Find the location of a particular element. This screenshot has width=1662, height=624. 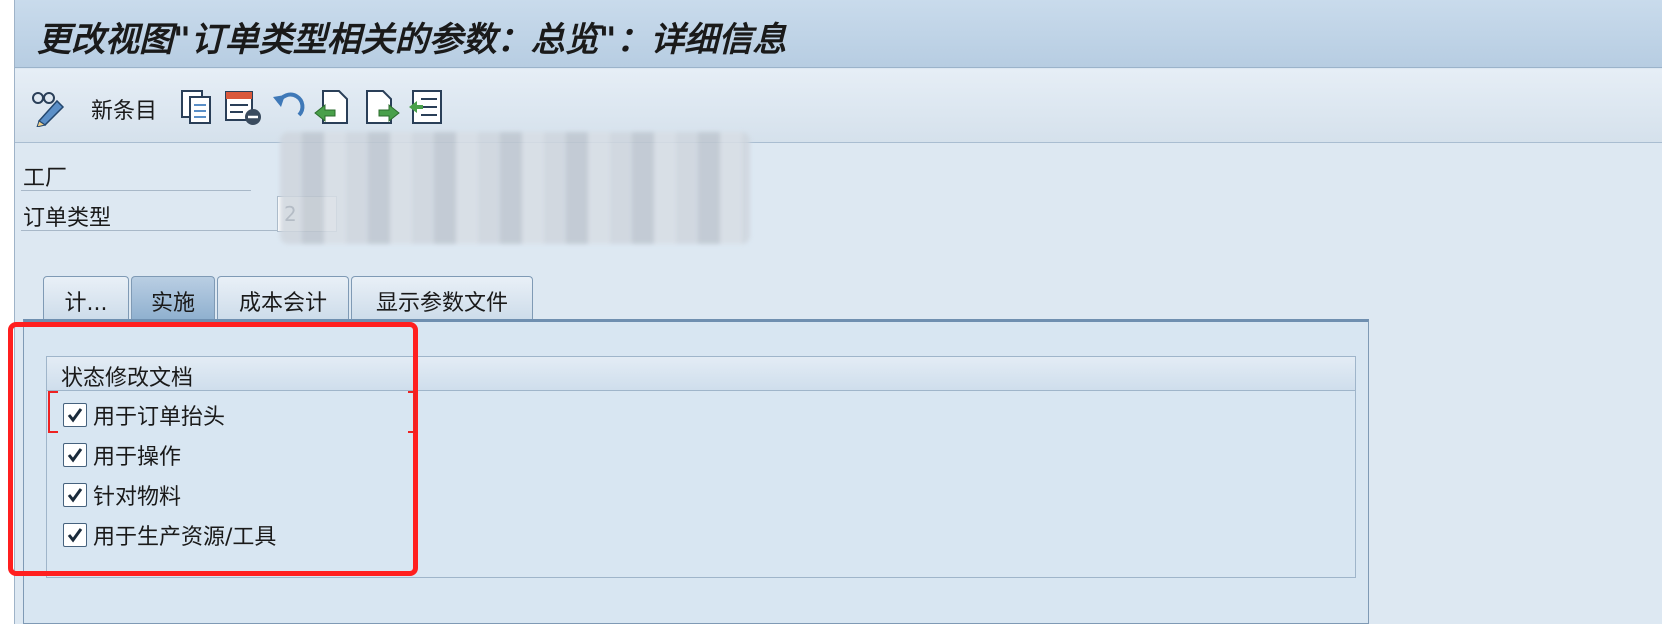

plant-label: 工厂 is located at coordinates (45, 178).